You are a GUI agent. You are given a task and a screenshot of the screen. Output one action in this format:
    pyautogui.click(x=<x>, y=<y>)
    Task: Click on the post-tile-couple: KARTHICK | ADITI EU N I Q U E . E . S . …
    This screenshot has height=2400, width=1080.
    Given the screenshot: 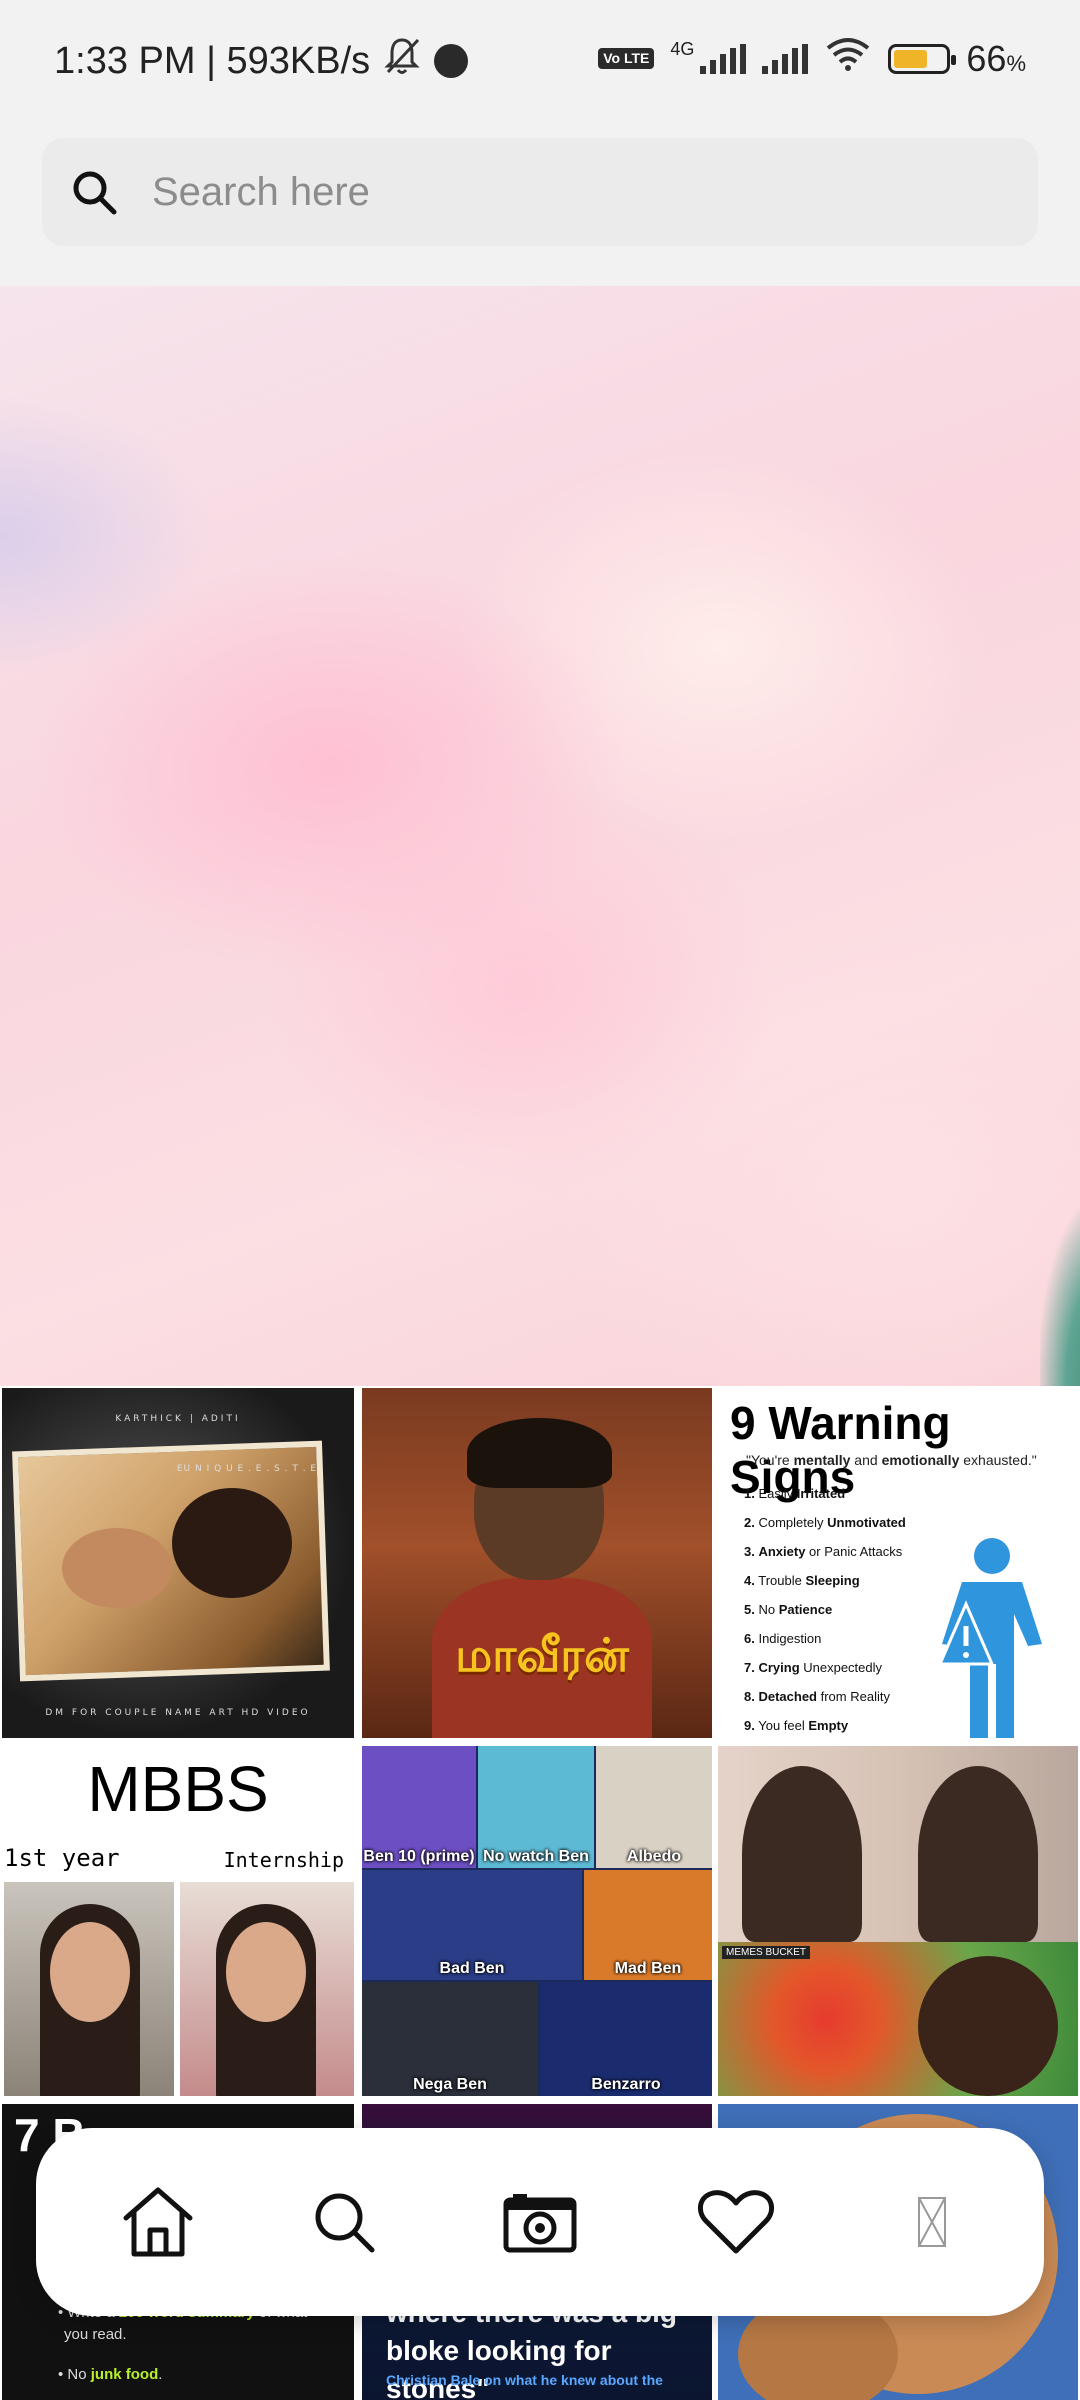 What is the action you would take?
    pyautogui.click(x=178, y=1563)
    